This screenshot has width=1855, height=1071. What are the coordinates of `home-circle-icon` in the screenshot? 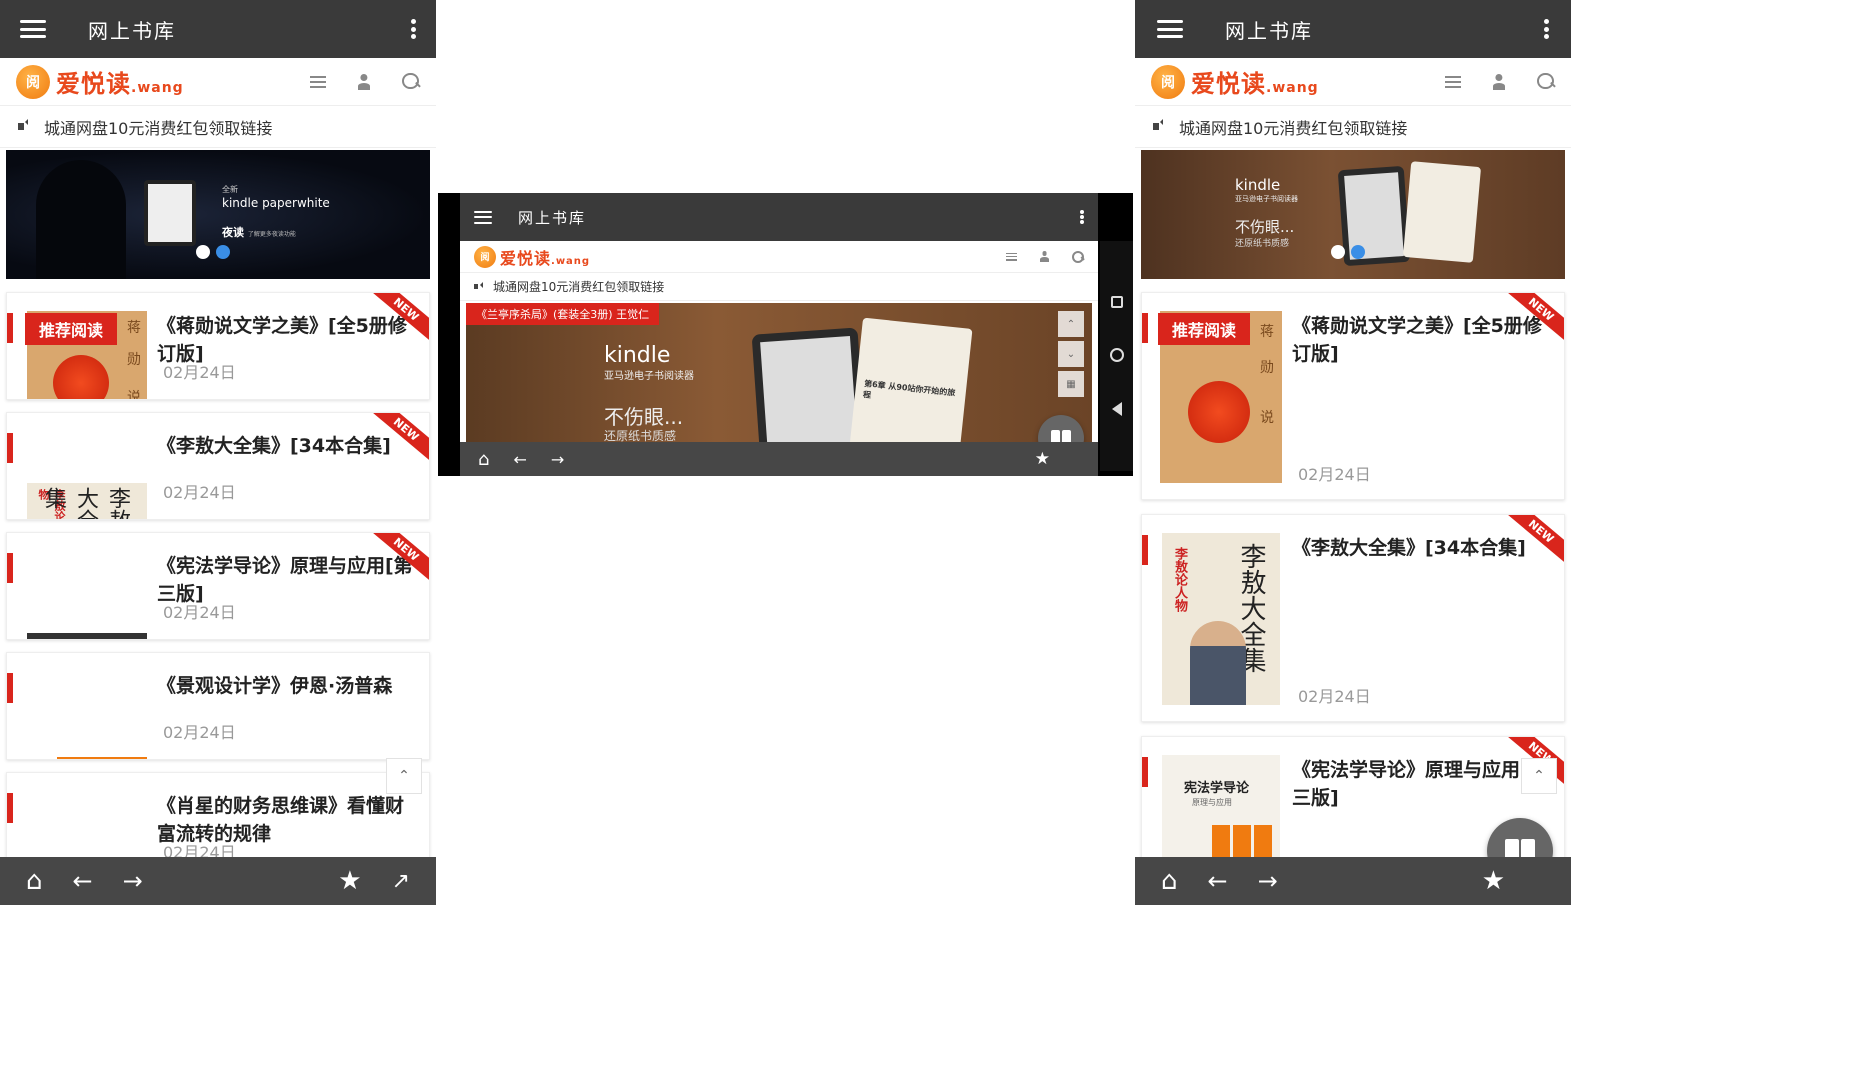 It's located at (1116, 355).